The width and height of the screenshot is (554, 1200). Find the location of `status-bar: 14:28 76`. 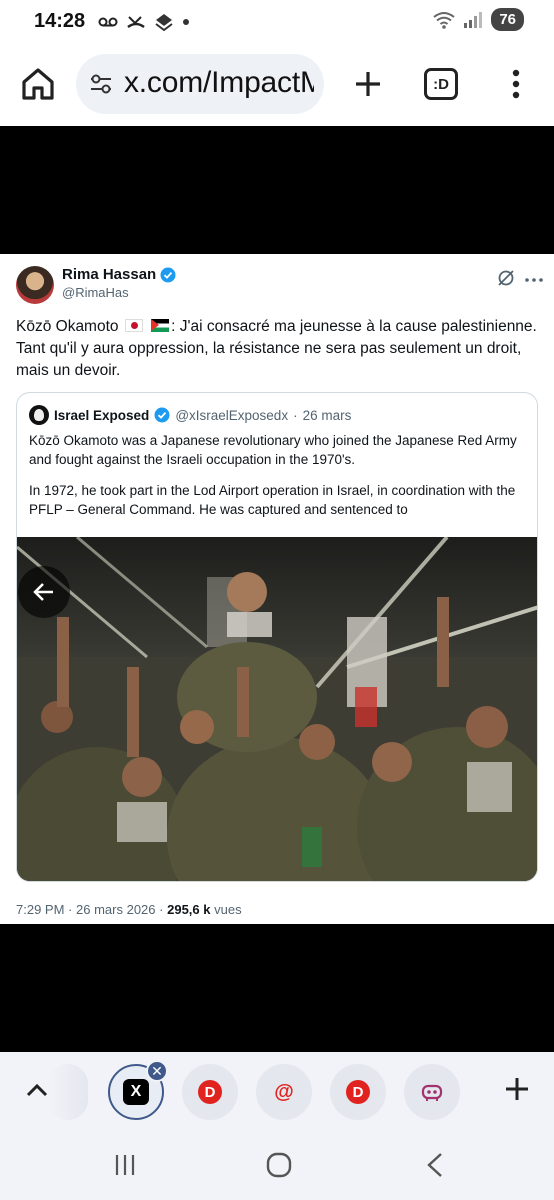

status-bar: 14:28 76 is located at coordinates (277, 22).